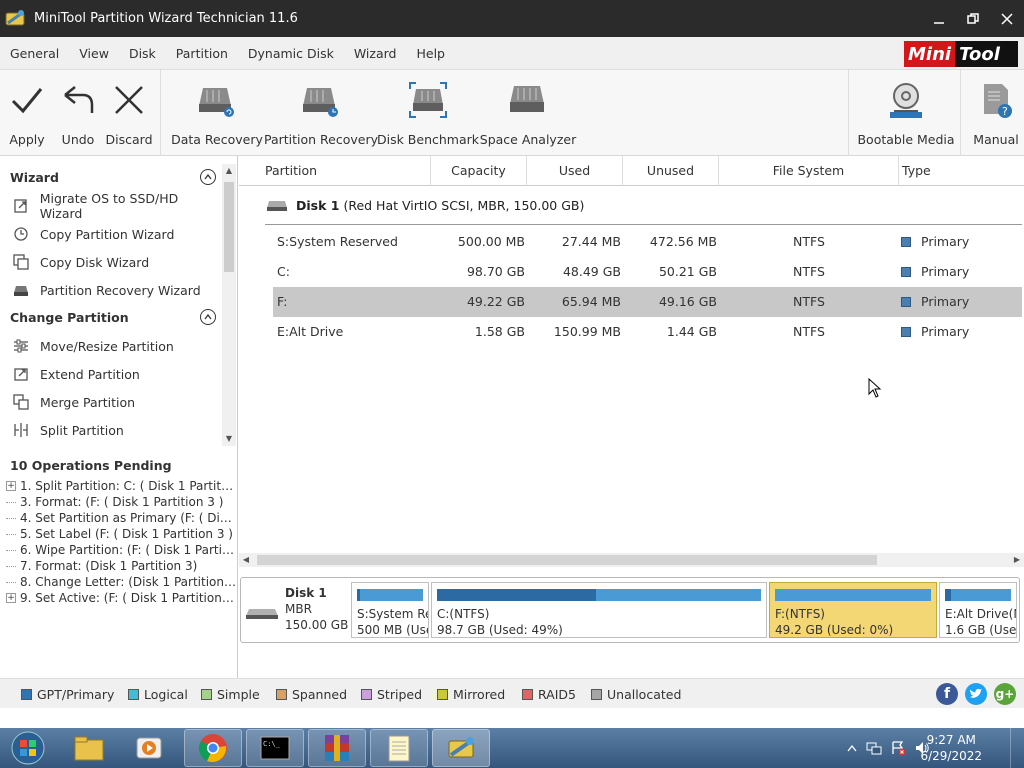 The height and width of the screenshot is (768, 1024). I want to click on taskbar-cmd: C:\_, so click(275, 748).